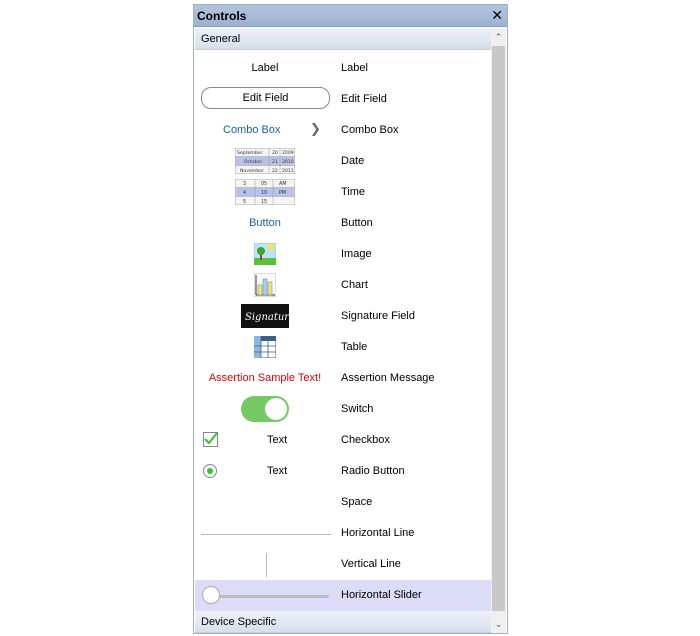  Describe the element at coordinates (354, 68) in the screenshot. I see `item-label: Label` at that location.